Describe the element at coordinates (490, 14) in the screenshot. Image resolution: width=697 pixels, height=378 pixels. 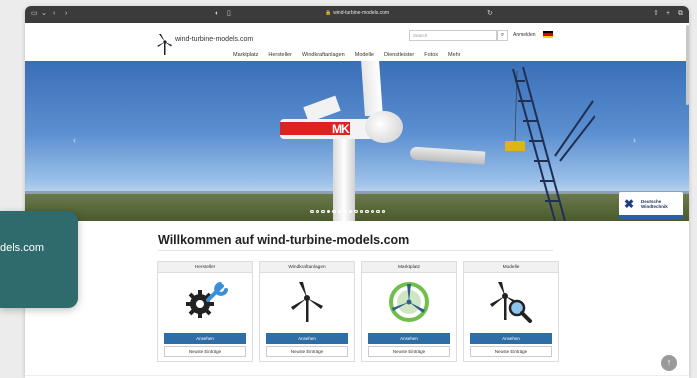
I see `reload-icon: ↻` at that location.